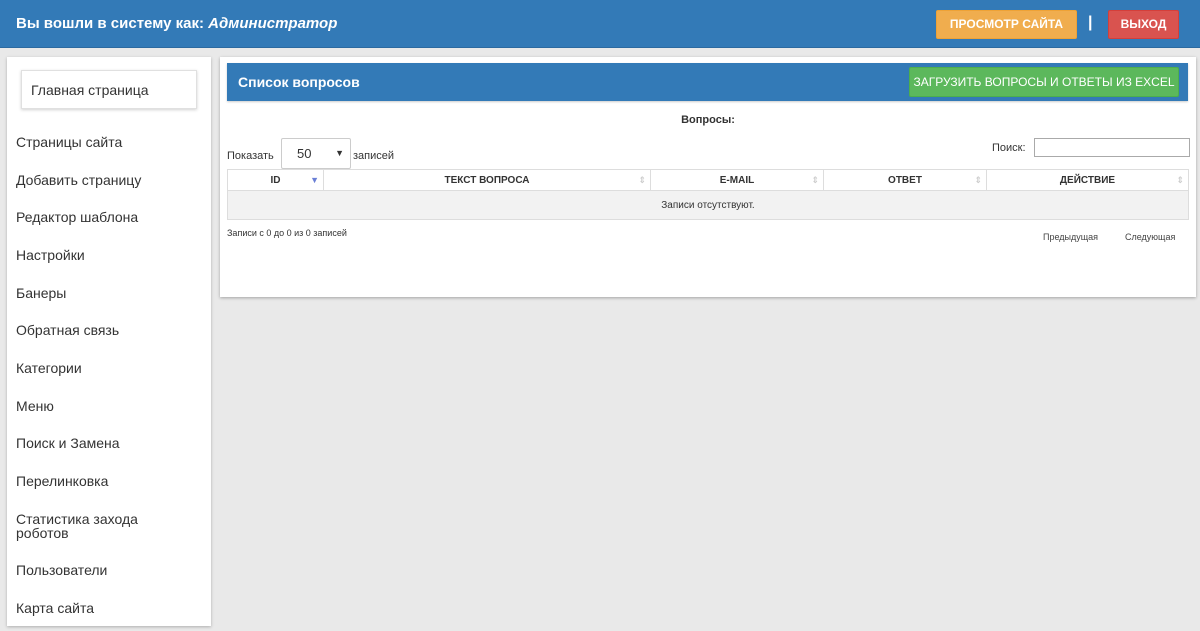 This screenshot has height=631, width=1200. I want to click on sidebar-item-banners: Банеры, so click(111, 293).